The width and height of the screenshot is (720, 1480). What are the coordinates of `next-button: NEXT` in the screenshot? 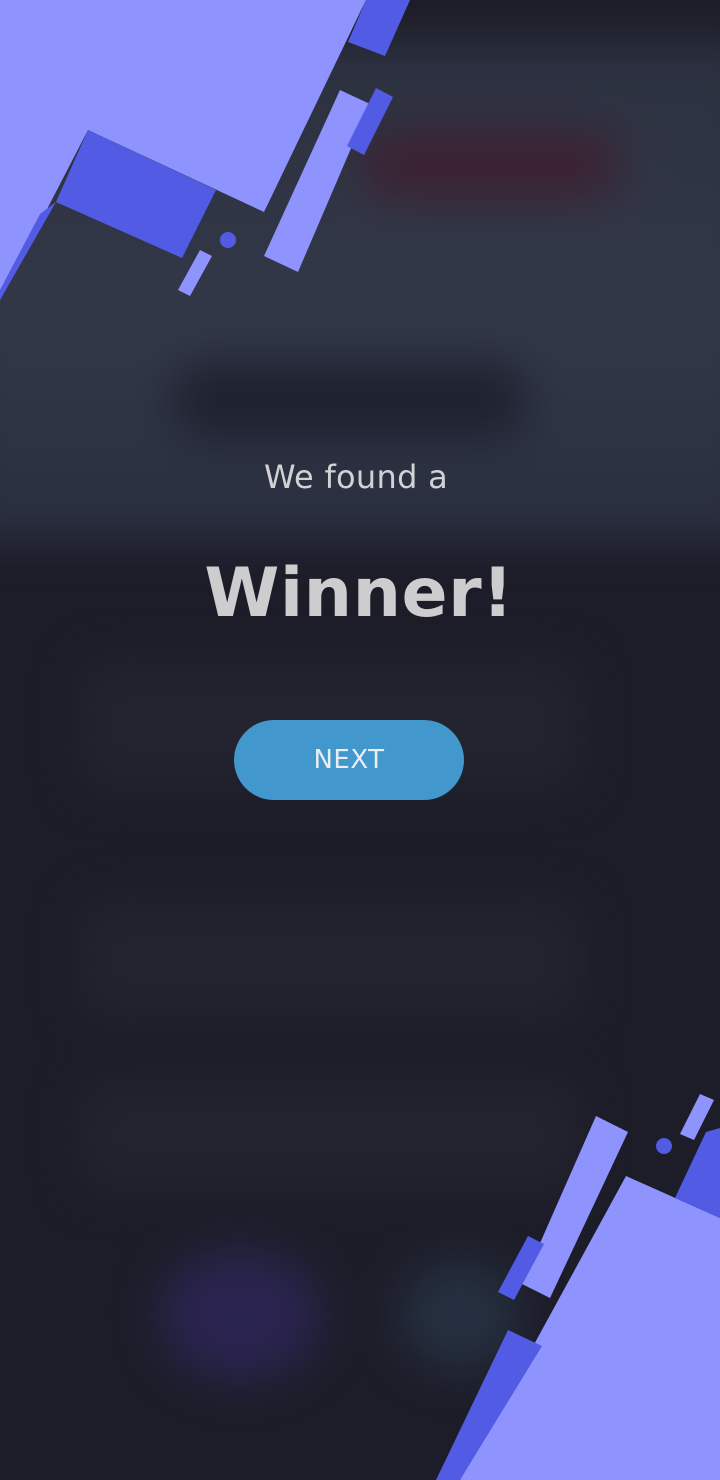 It's located at (349, 760).